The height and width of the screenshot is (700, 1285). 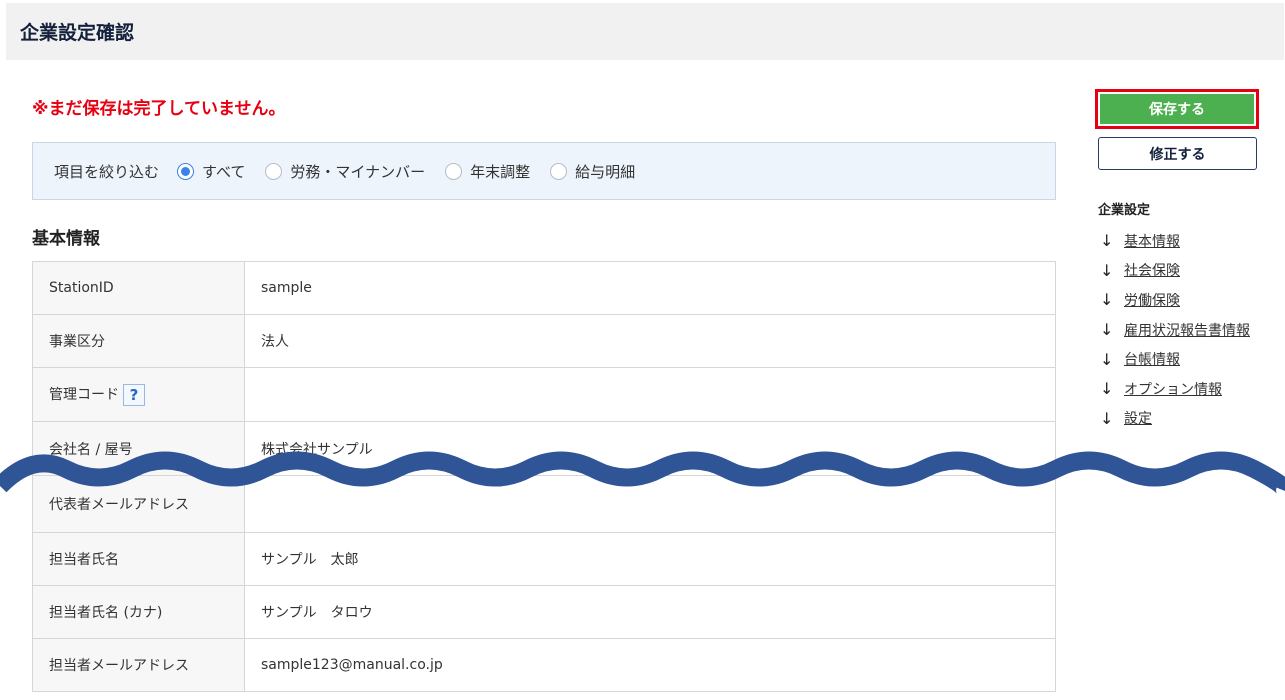 I want to click on toc-item: ↓ オプション情報, so click(x=1175, y=389).